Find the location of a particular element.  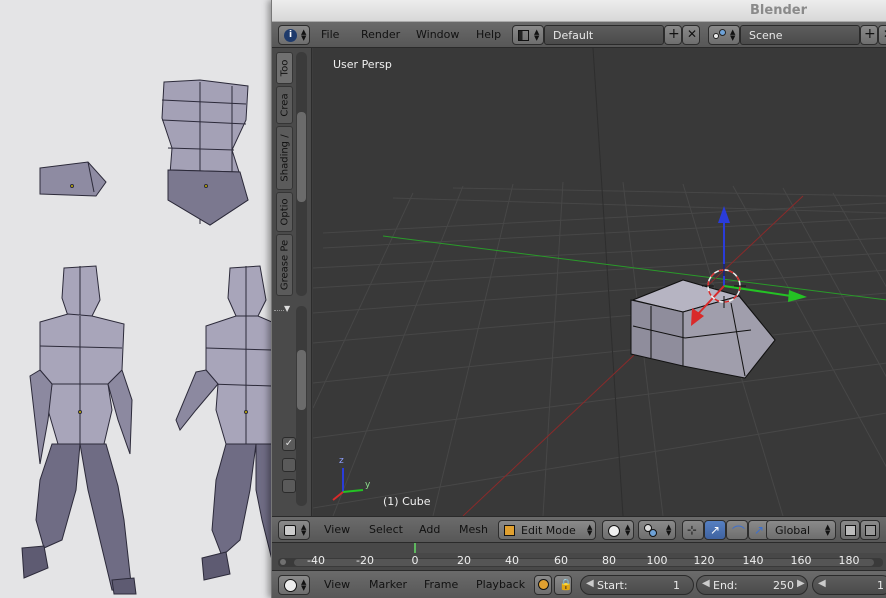

tab-grease-pencil: Grease Pe is located at coordinates (284, 265).